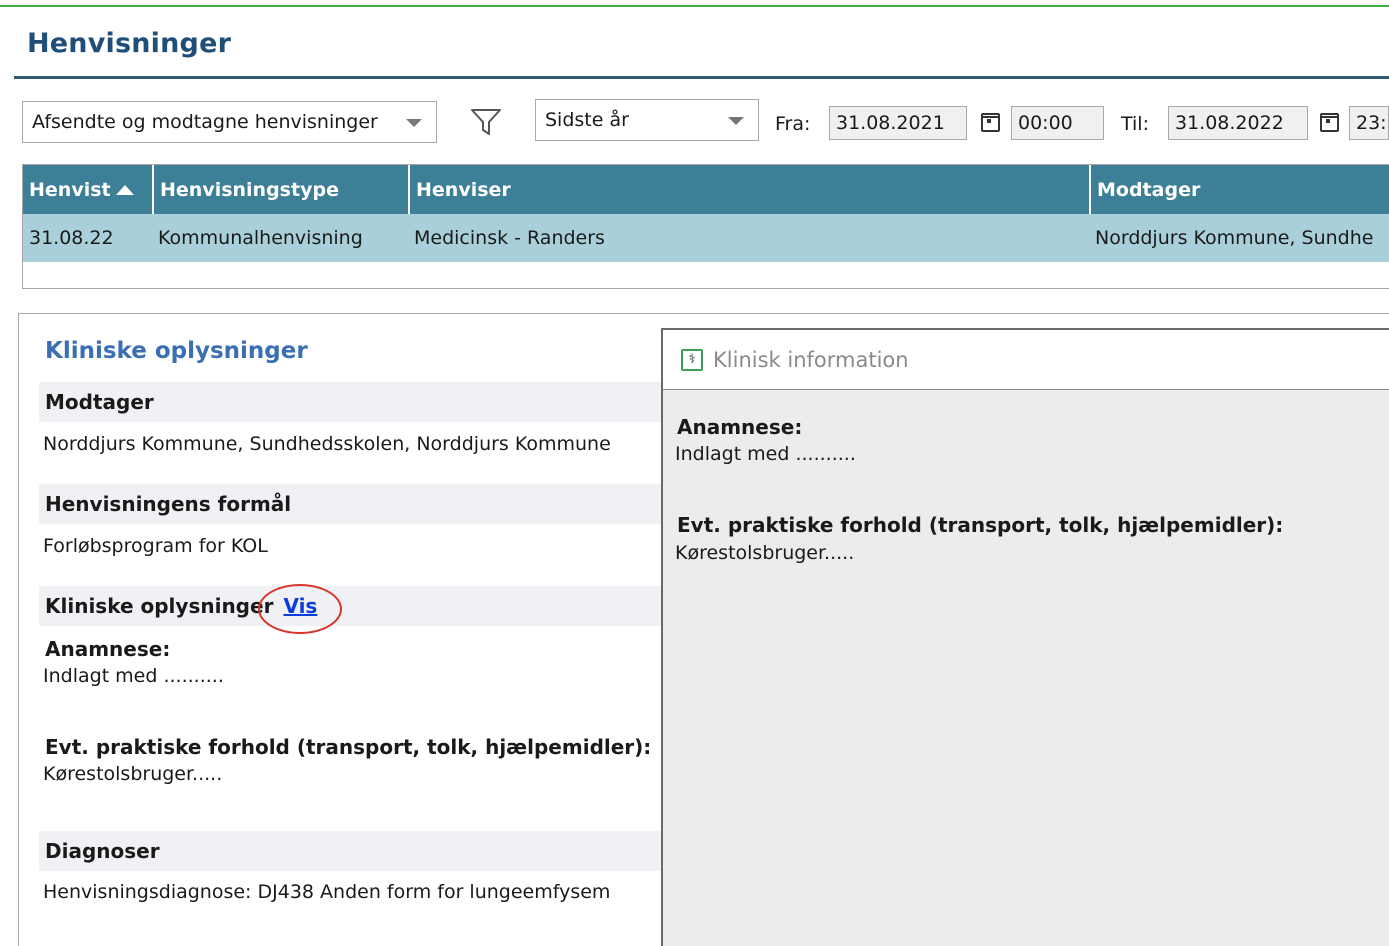  What do you see at coordinates (280, 189) in the screenshot?
I see `column-header-henvisningstype: Henvisningstype` at bounding box center [280, 189].